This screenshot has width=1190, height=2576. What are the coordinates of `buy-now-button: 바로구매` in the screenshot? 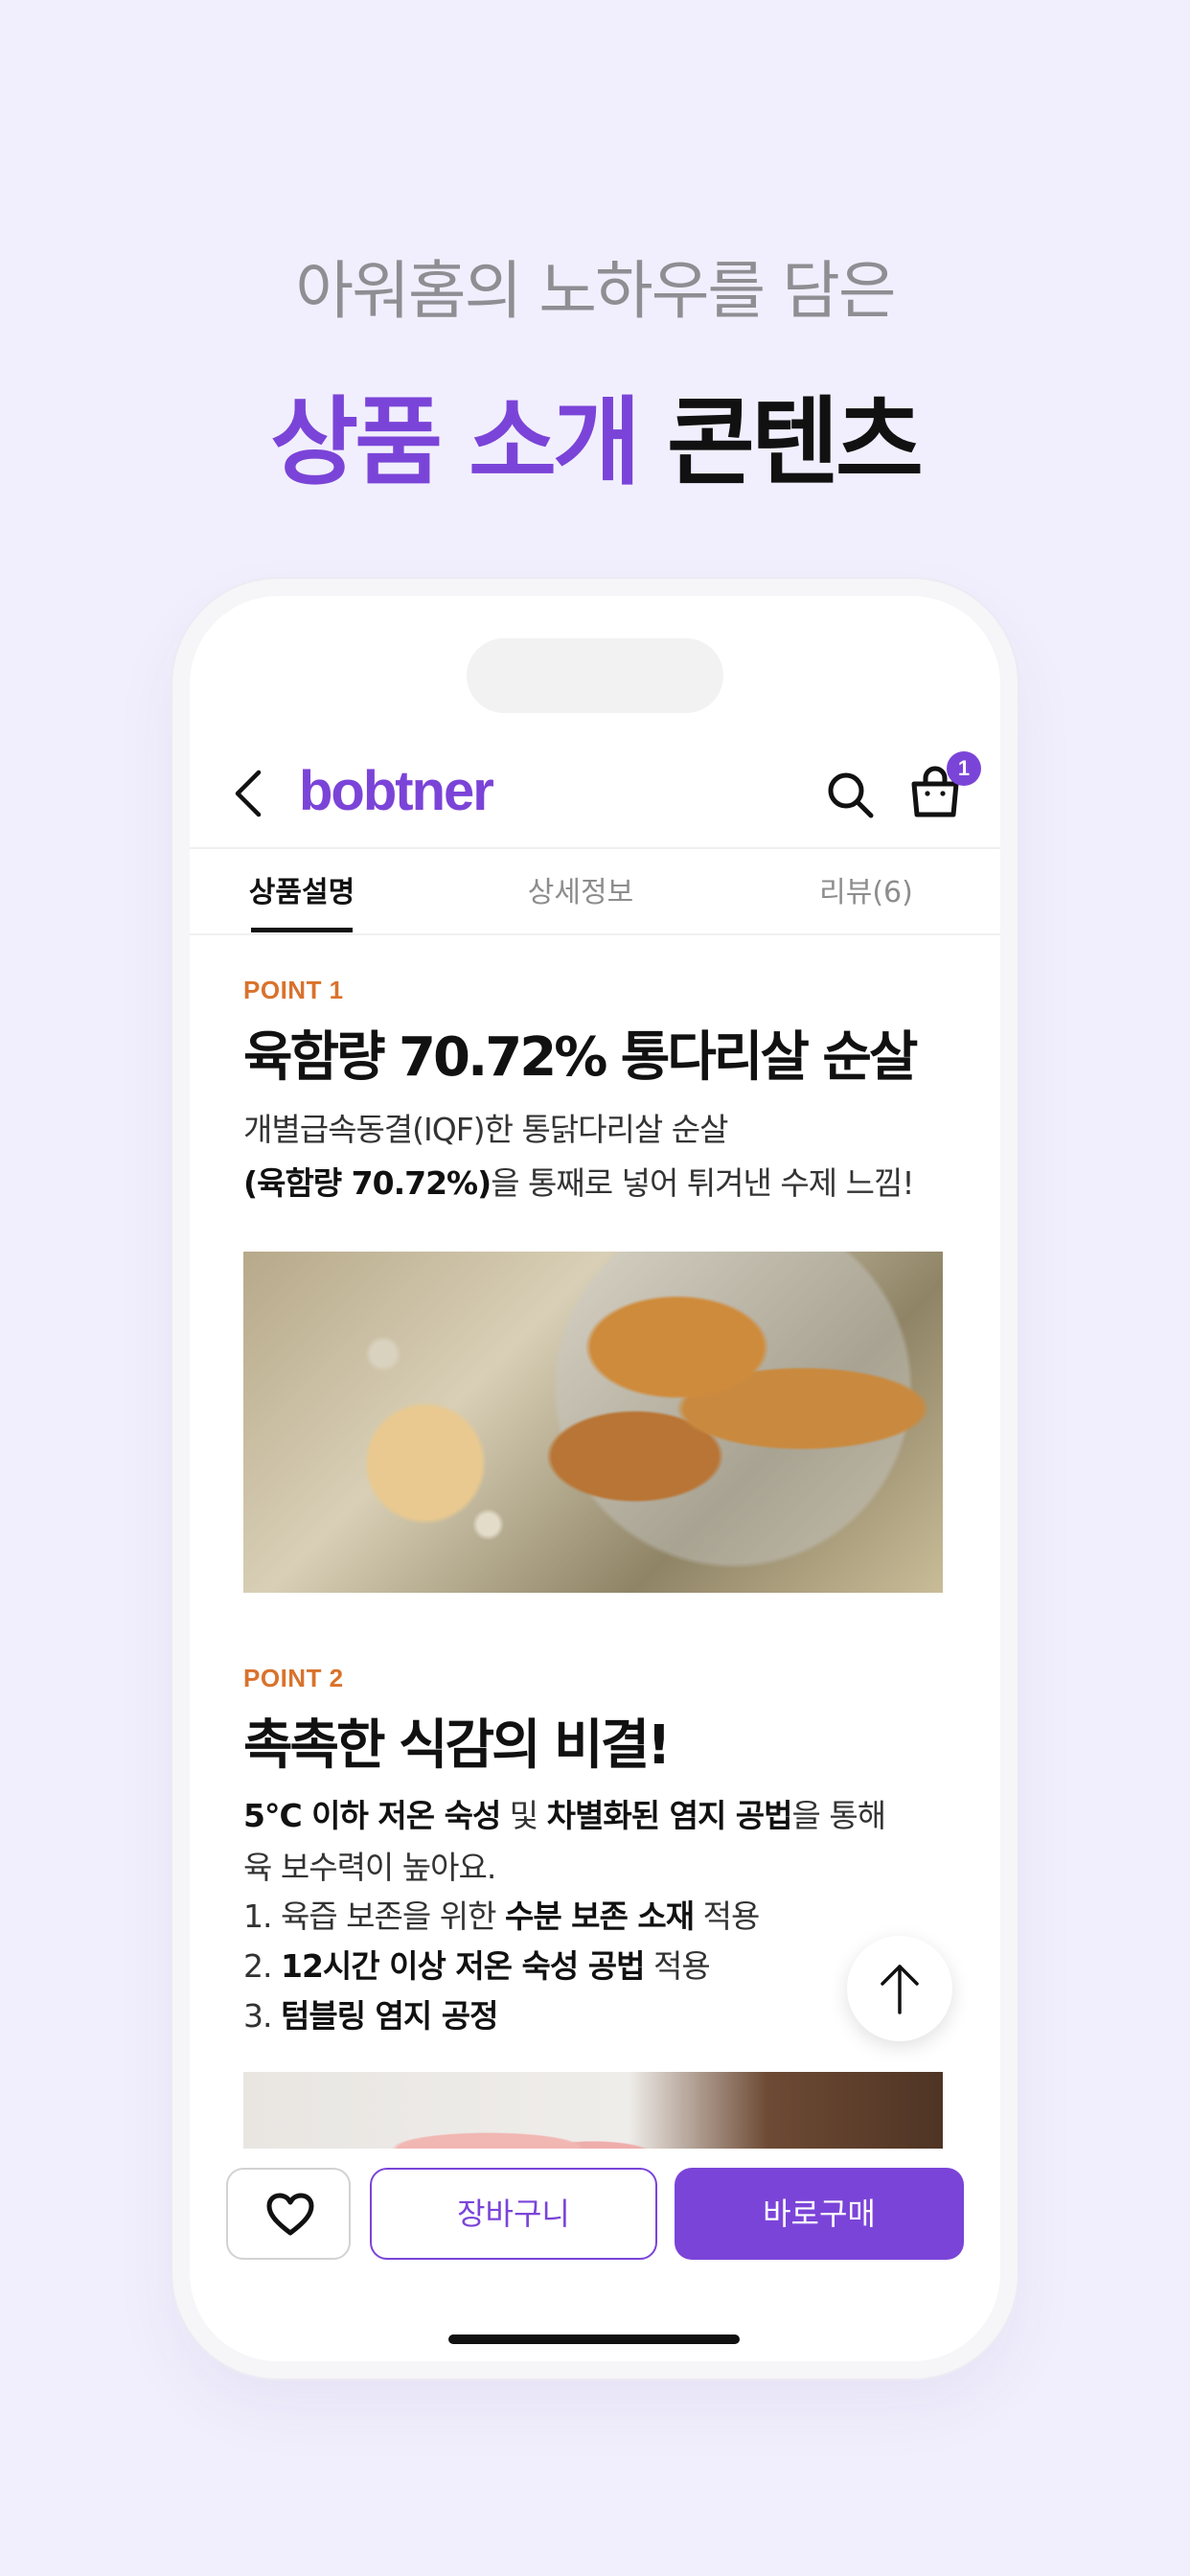 It's located at (820, 2214).